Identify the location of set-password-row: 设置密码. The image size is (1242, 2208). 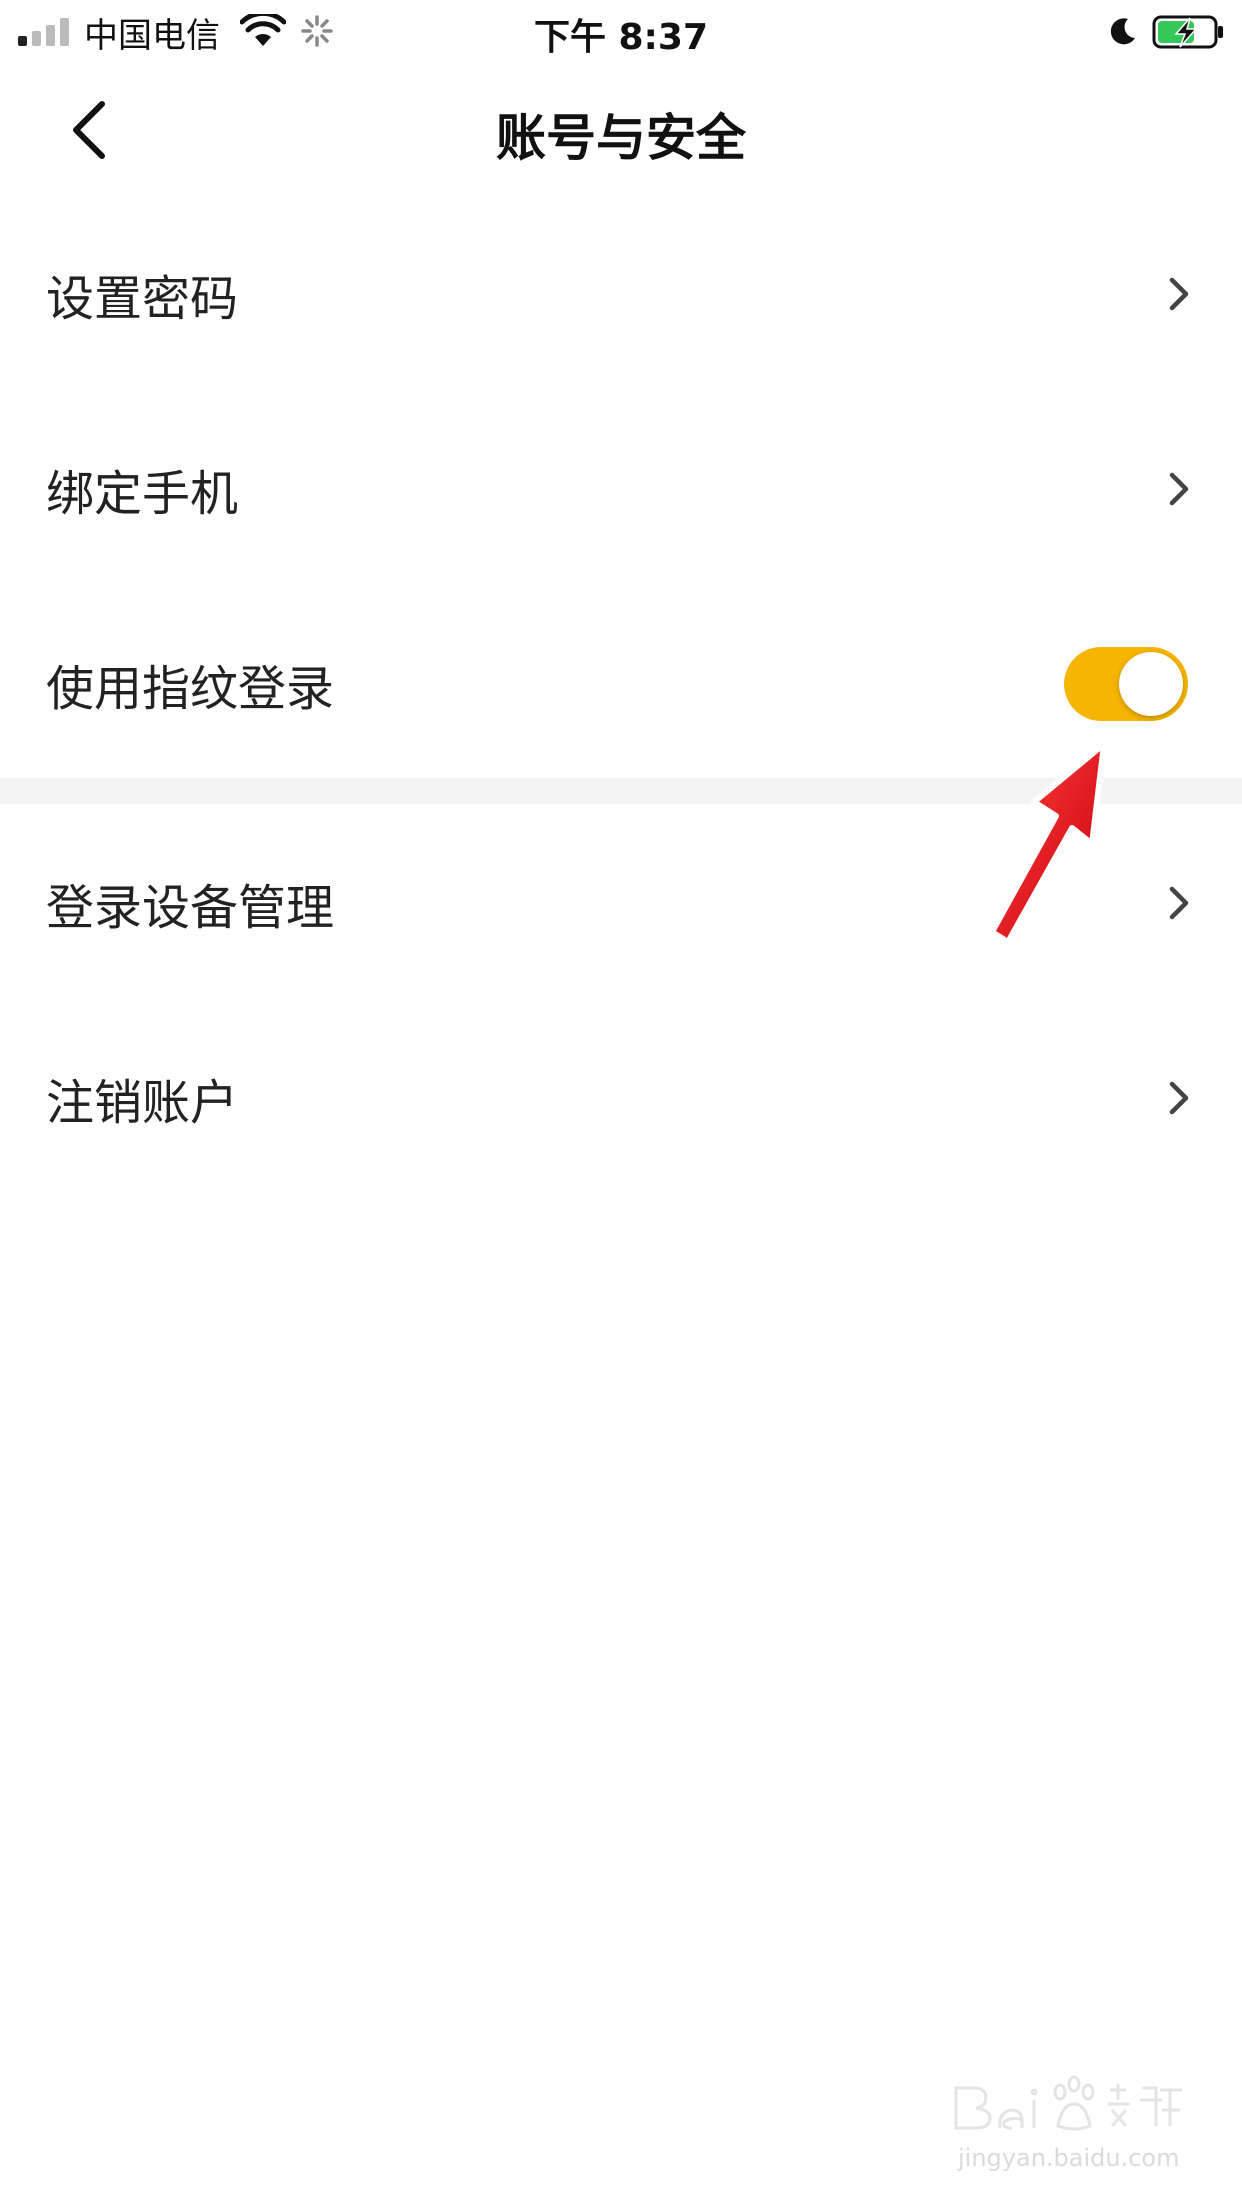
(621, 293).